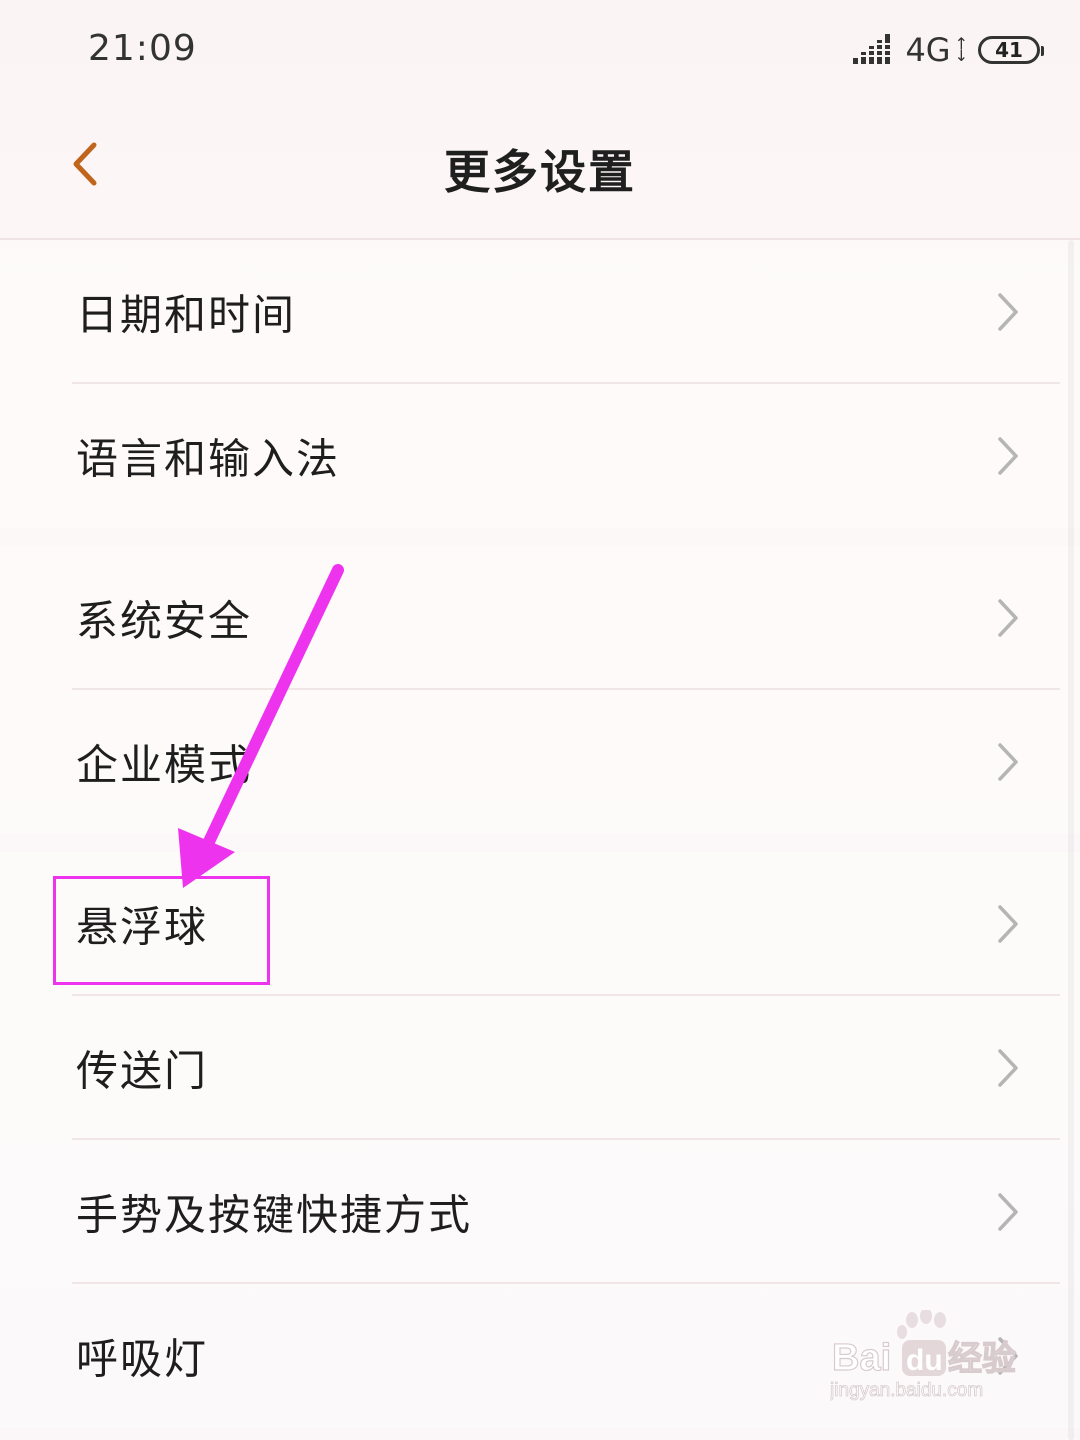 Image resolution: width=1080 pixels, height=1440 pixels. What do you see at coordinates (208, 459) in the screenshot?
I see `item-label: 语言和输入法` at bounding box center [208, 459].